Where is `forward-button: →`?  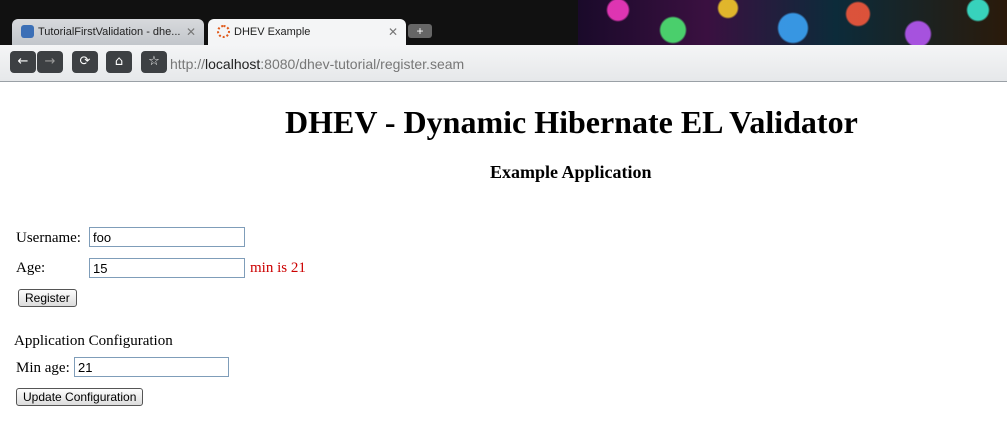
forward-button: → is located at coordinates (50, 62).